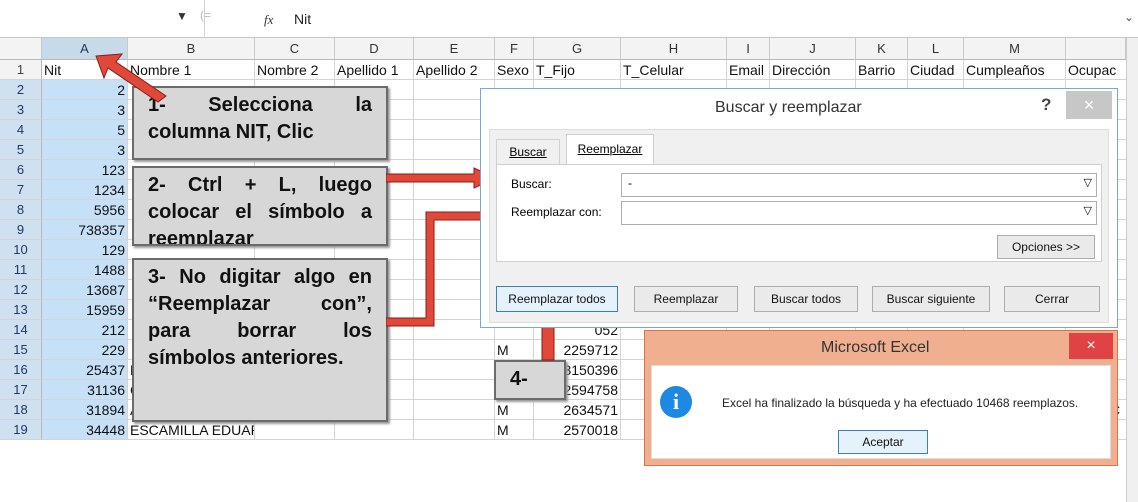 The width and height of the screenshot is (1138, 502). I want to click on cell-f15: M, so click(514, 350).